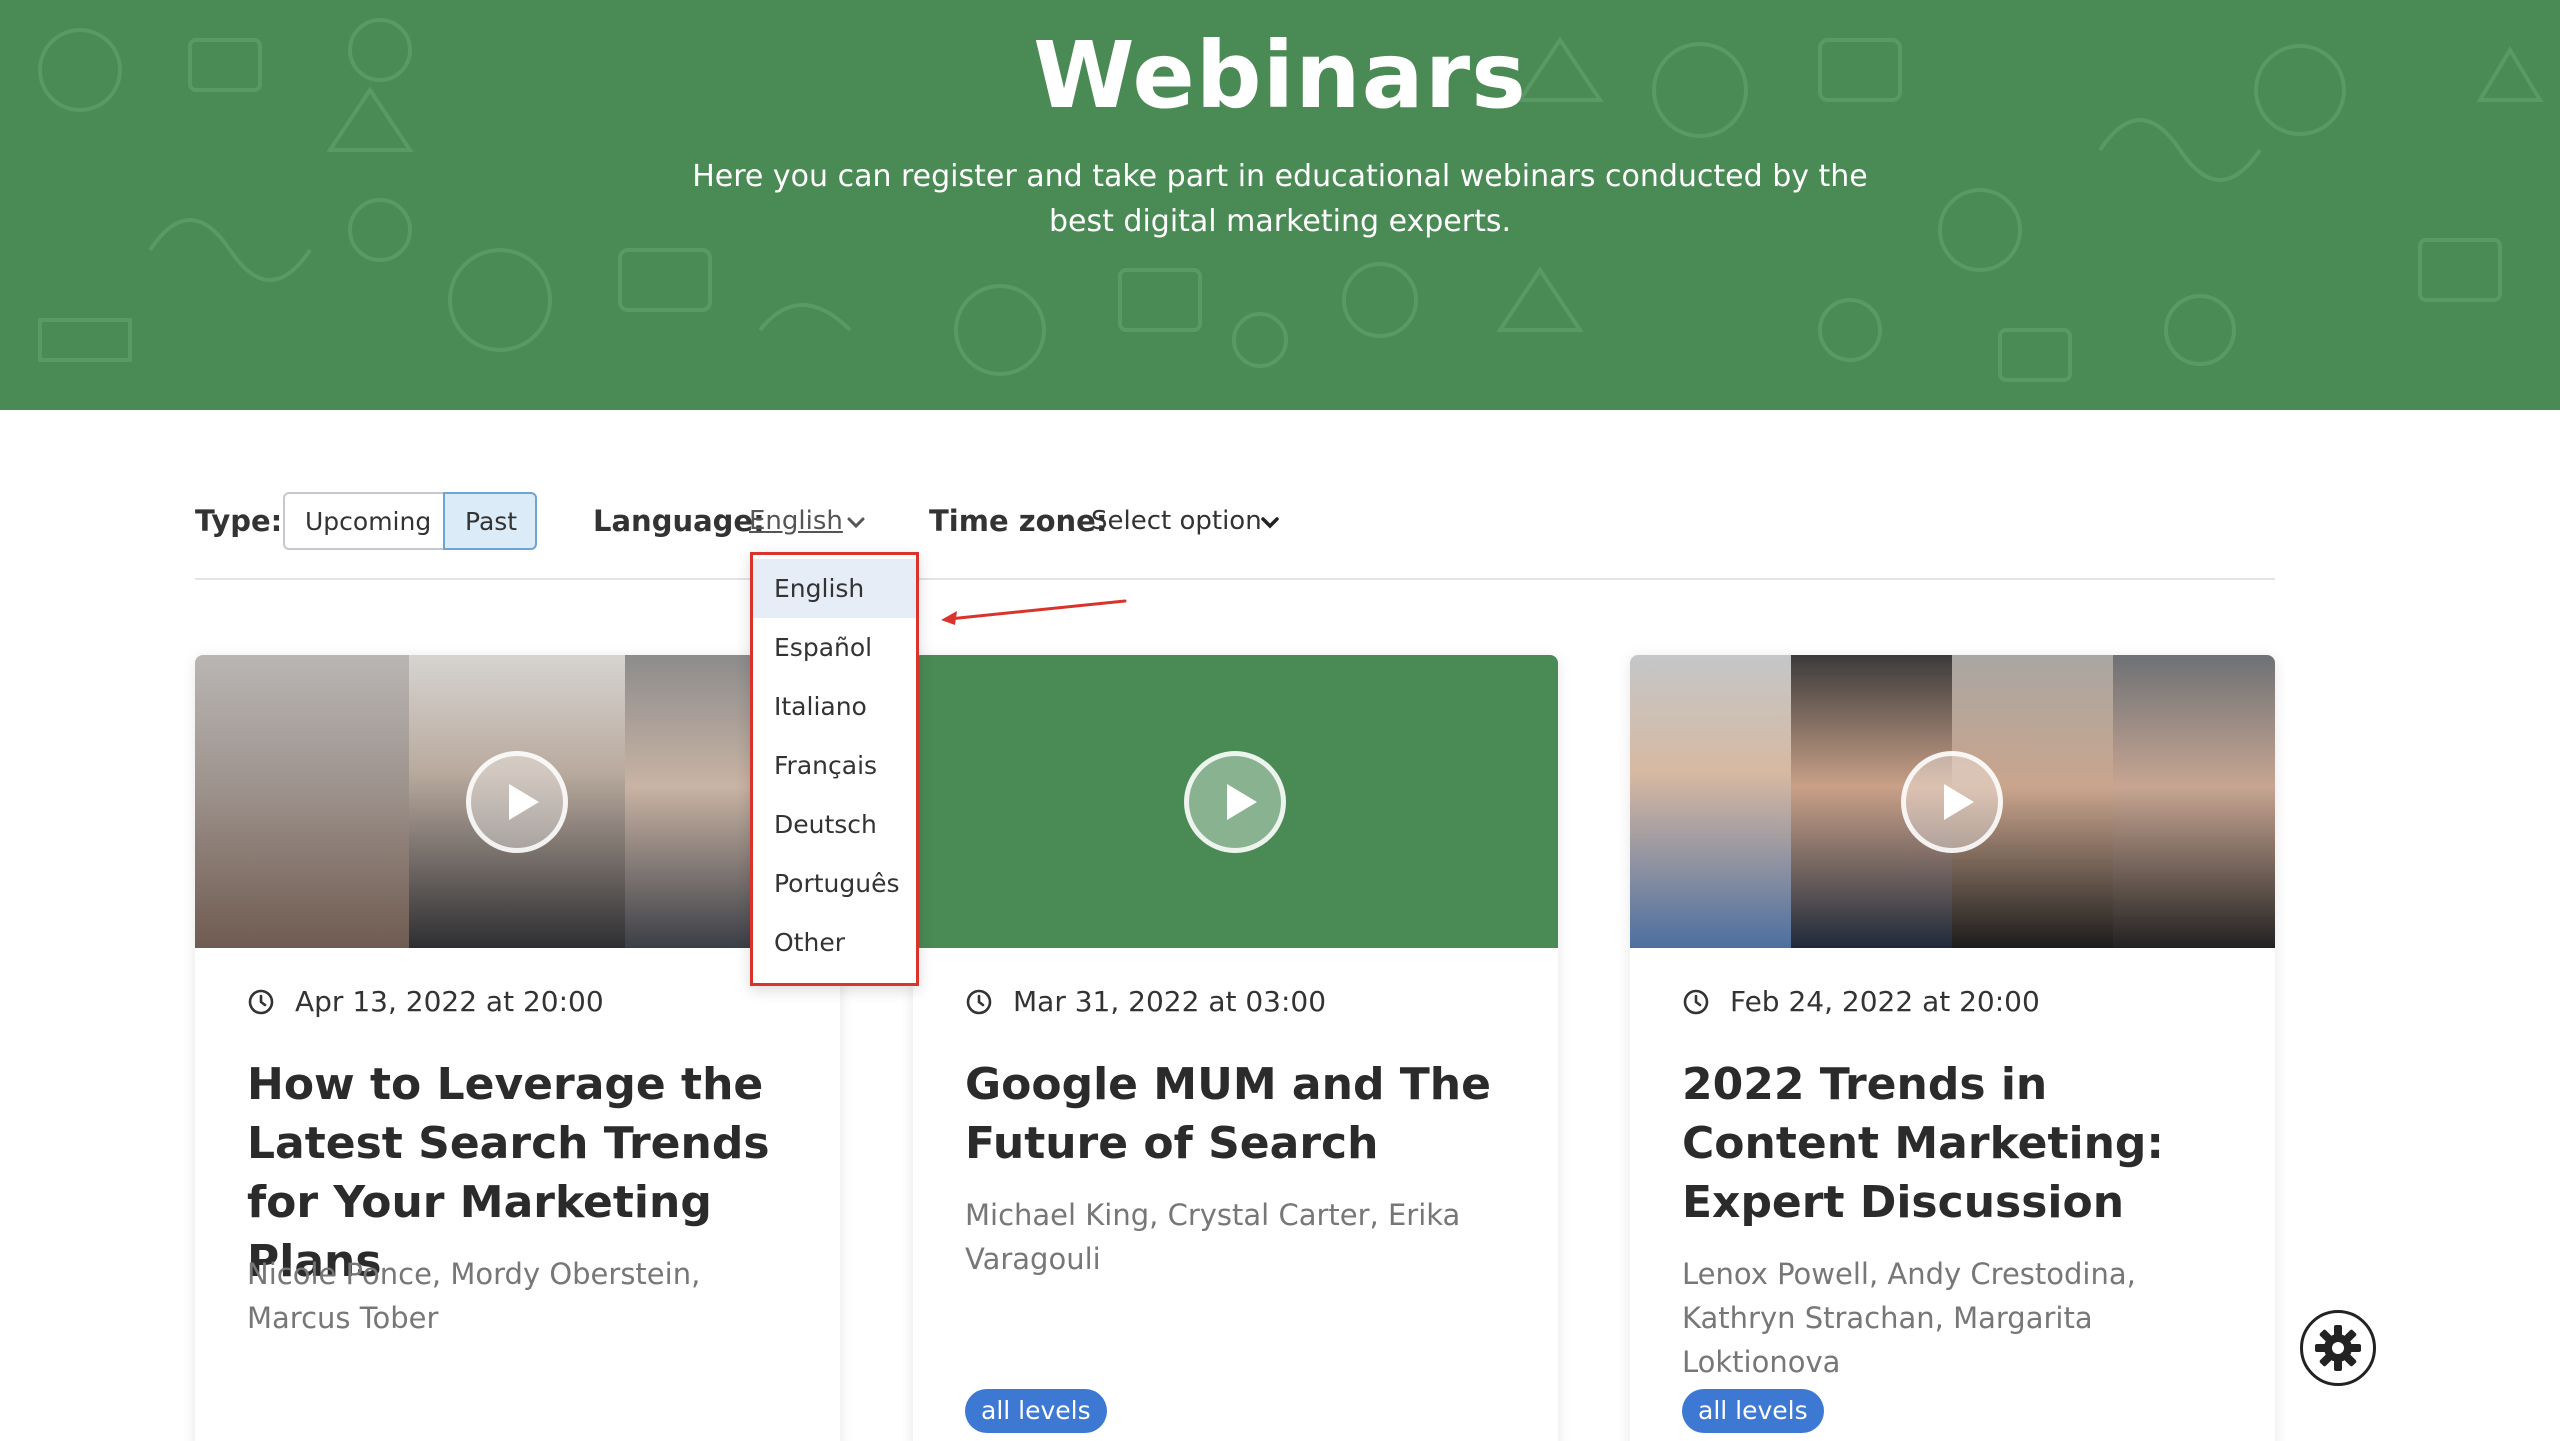 Image resolution: width=2560 pixels, height=1441 pixels. Describe the element at coordinates (834, 647) in the screenshot. I see `language-option-espanol: Español` at that location.